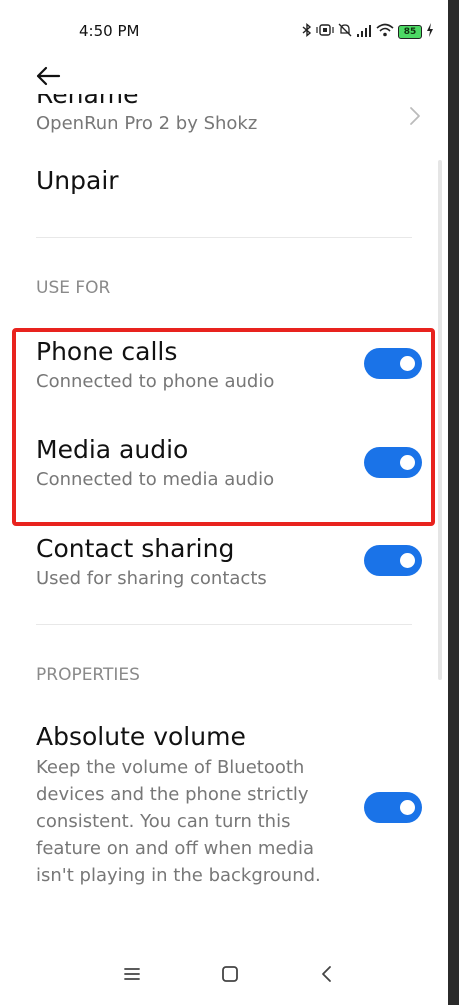 The image size is (459, 1005). What do you see at coordinates (345, 32) in the screenshot?
I see `mute-bell-icon` at bounding box center [345, 32].